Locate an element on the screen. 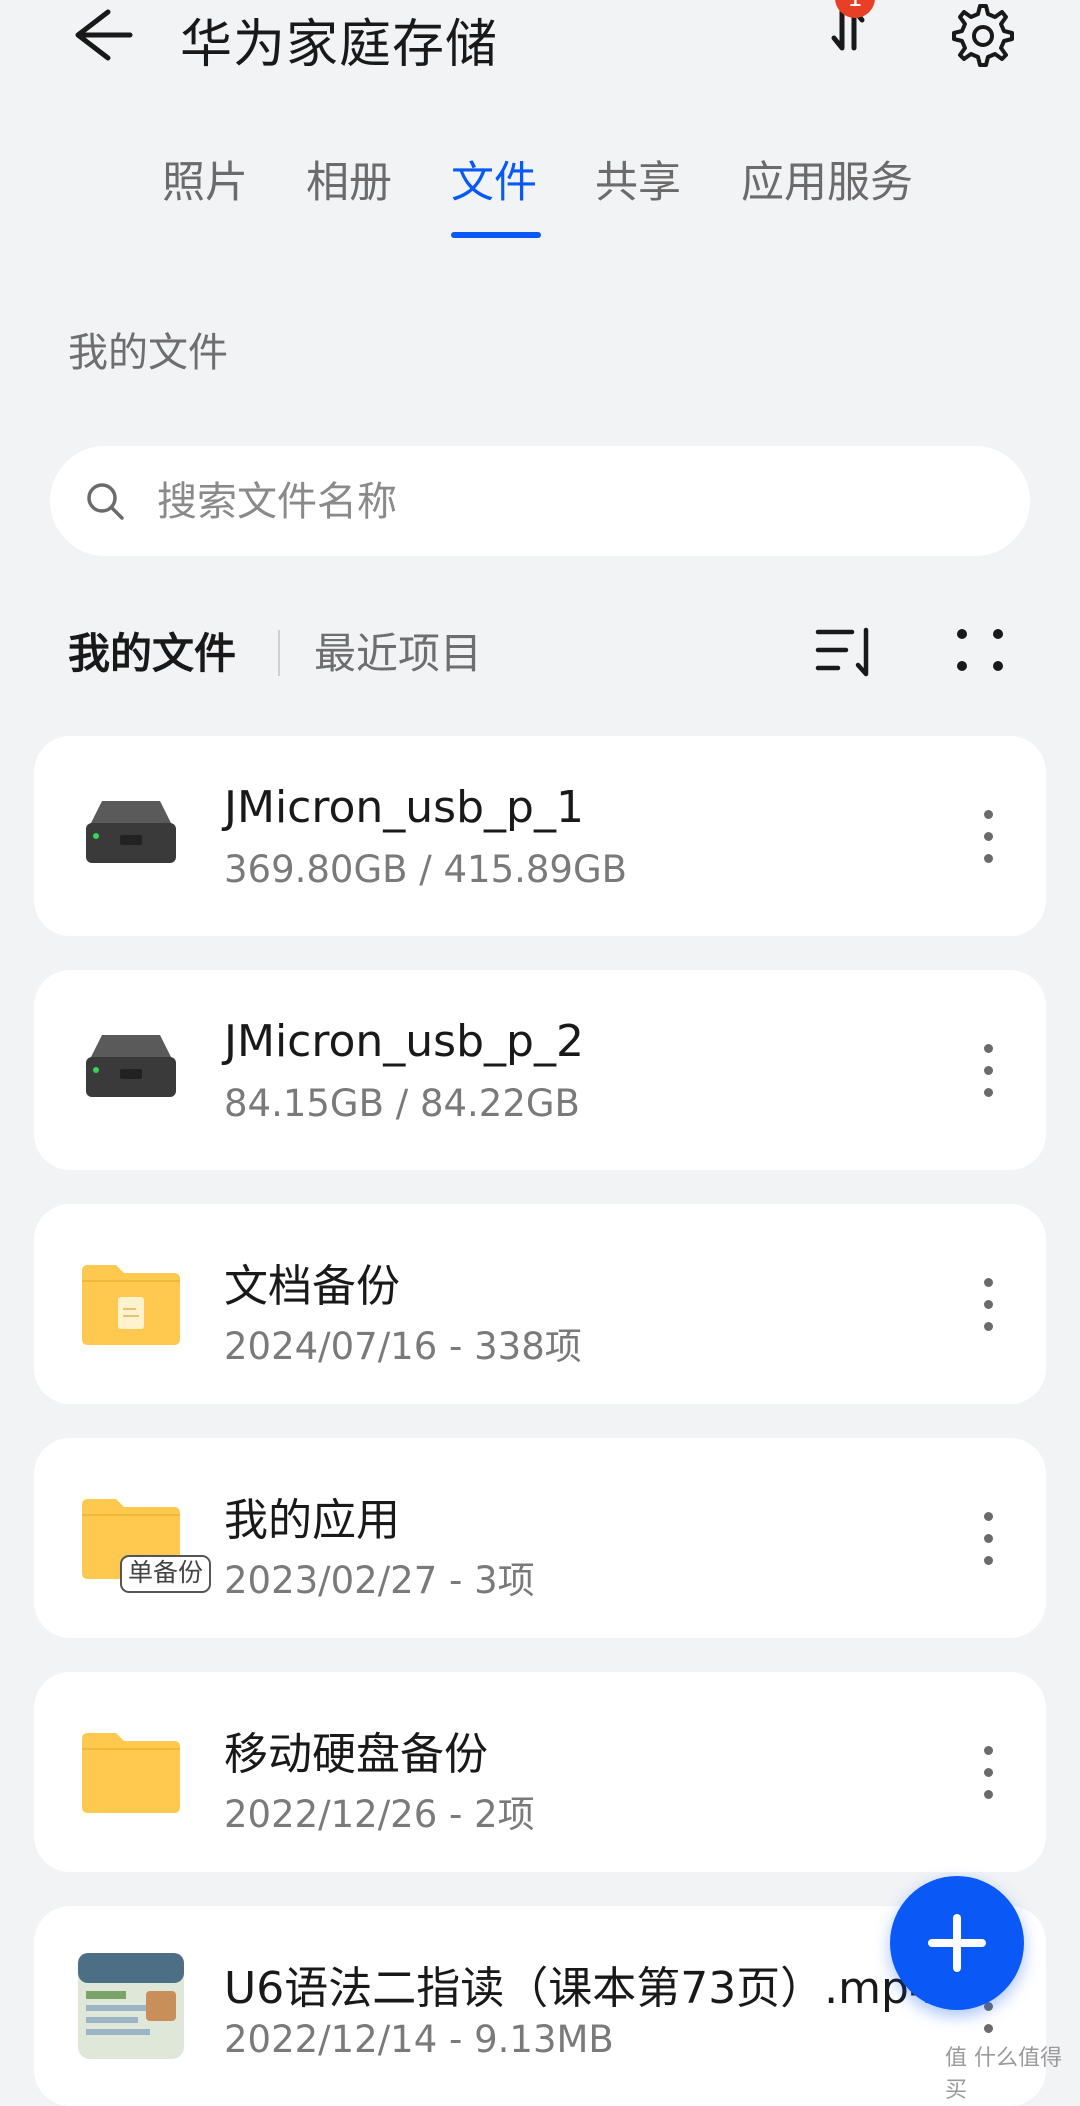  video-thumbnail-icon is located at coordinates (131, 2006).